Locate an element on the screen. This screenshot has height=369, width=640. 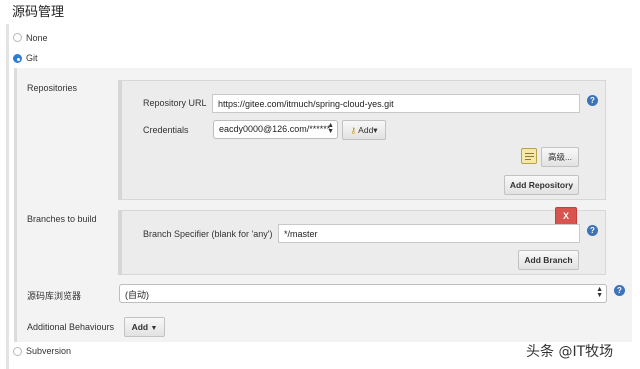
credentials-label: Credentials is located at coordinates (166, 130).